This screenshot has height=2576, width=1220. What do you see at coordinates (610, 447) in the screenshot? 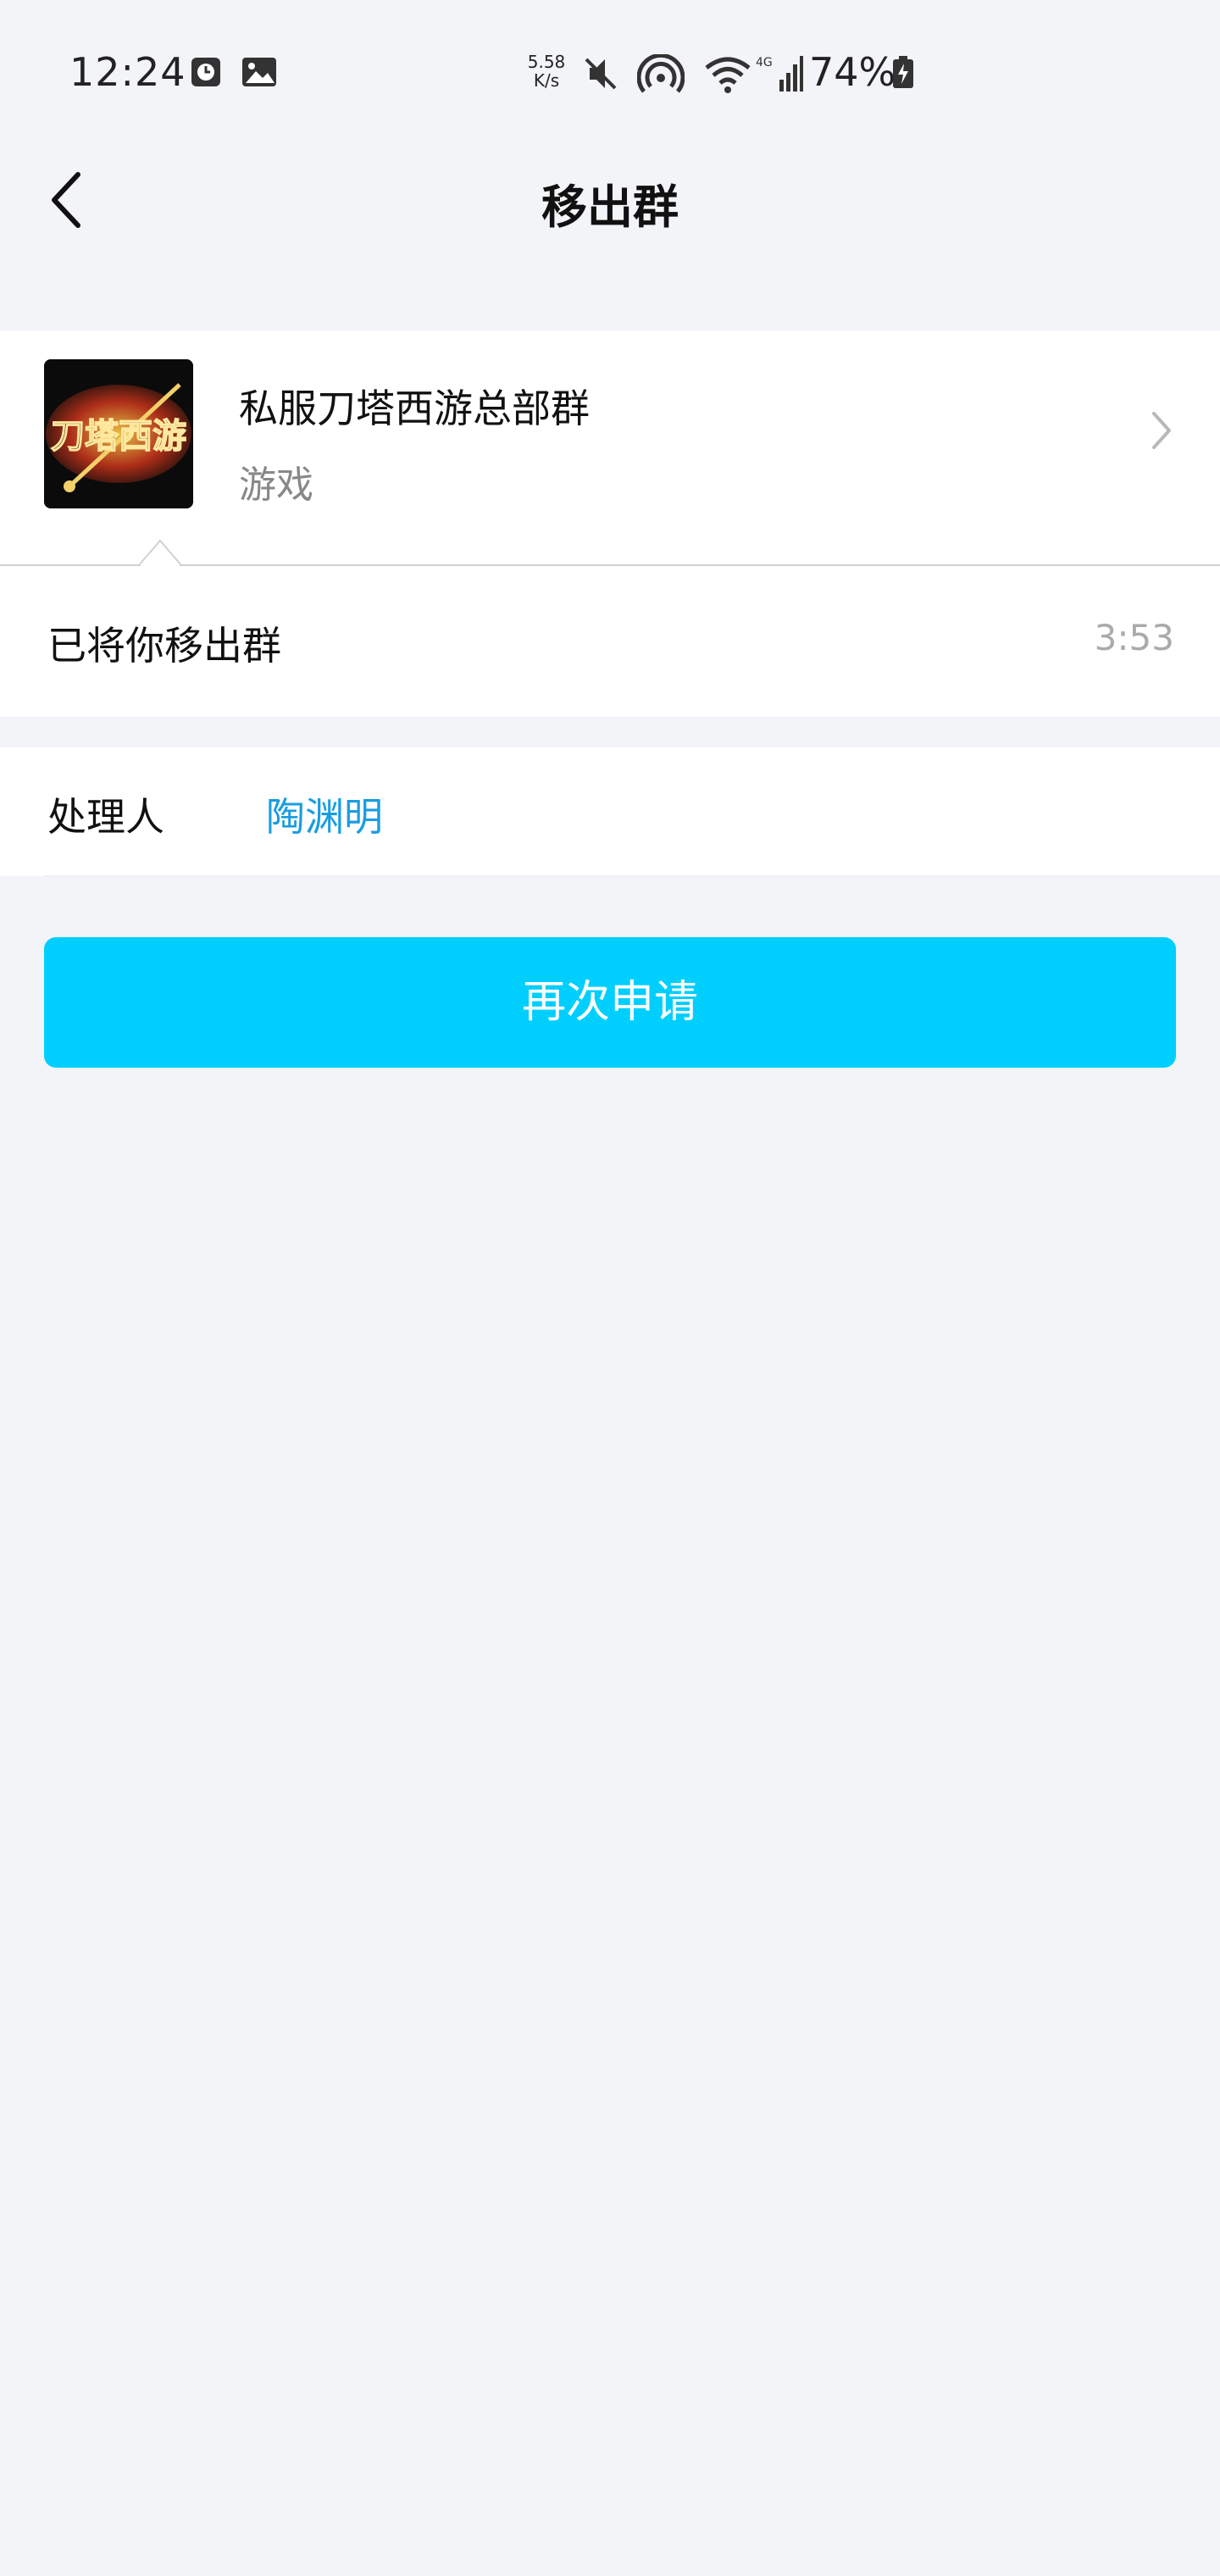
I see `group-info-card: 刀塔西游 私服刀塔西游总部群 游戏` at bounding box center [610, 447].